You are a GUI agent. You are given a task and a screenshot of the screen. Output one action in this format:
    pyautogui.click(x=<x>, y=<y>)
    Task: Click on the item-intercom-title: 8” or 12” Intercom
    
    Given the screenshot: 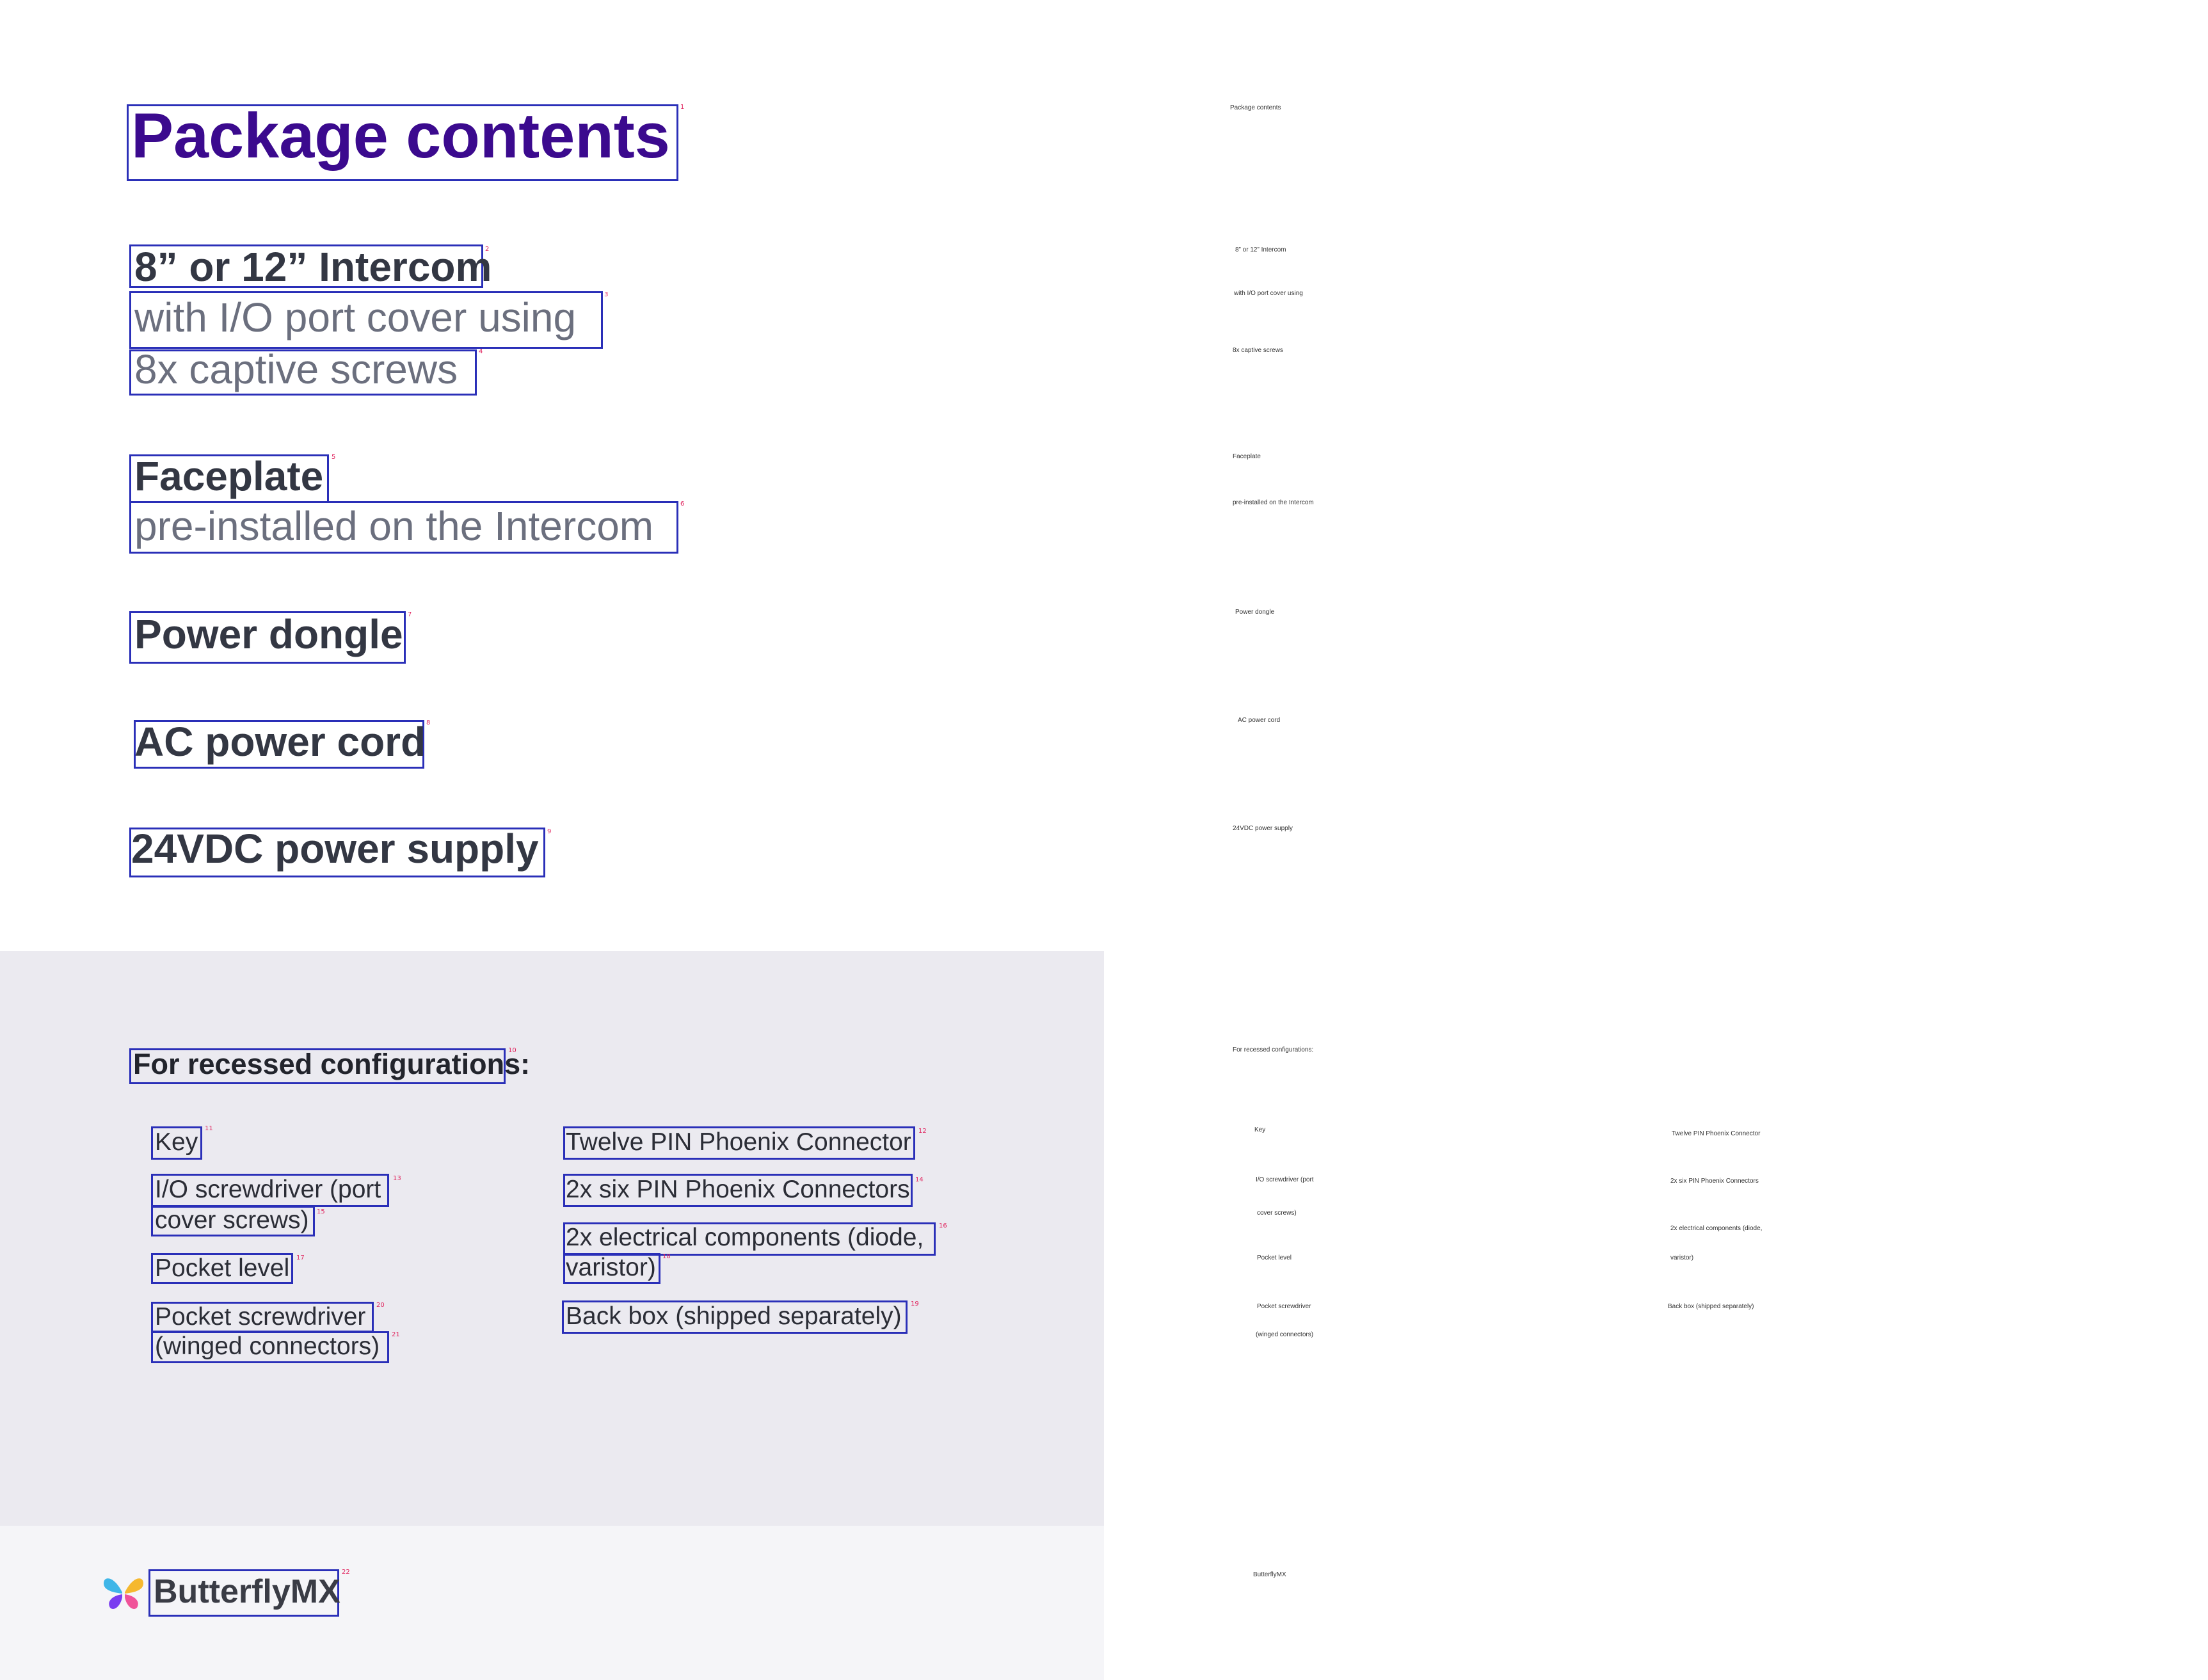 What is the action you would take?
    pyautogui.click(x=313, y=267)
    